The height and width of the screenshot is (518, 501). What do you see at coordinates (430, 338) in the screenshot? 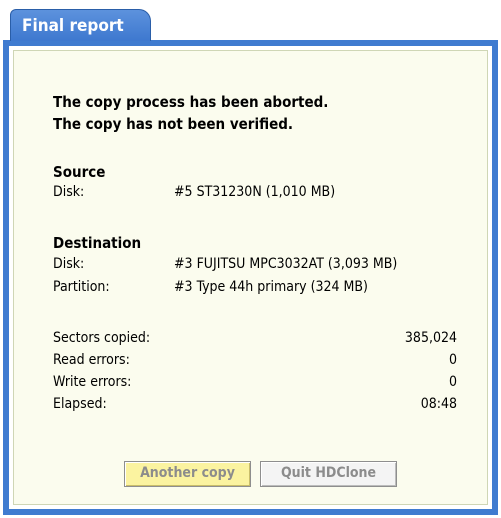
I see `sectors-copied-value: 385,024` at bounding box center [430, 338].